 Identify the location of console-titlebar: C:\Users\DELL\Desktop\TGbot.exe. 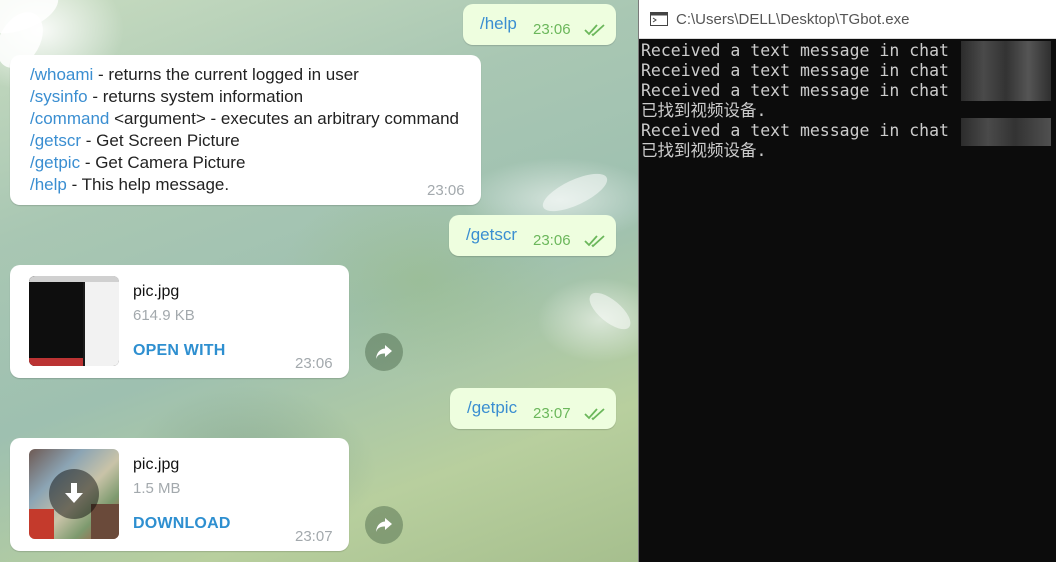
(847, 19).